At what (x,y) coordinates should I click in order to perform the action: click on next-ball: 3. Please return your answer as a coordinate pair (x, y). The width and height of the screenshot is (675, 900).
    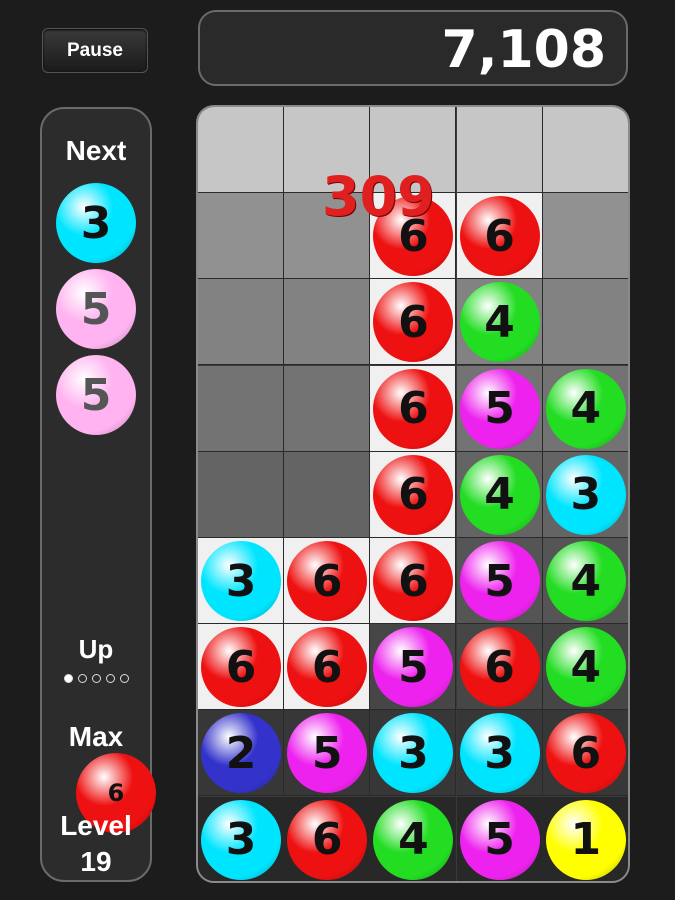
    Looking at the image, I should click on (96, 223).